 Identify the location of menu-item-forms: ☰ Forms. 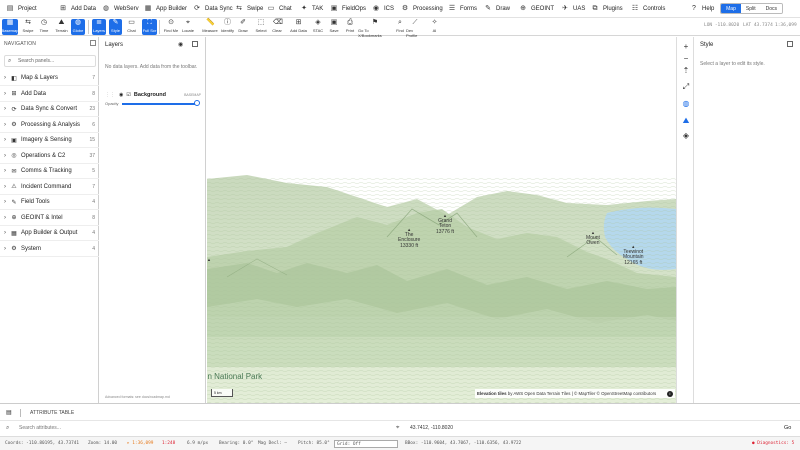
(462, 9).